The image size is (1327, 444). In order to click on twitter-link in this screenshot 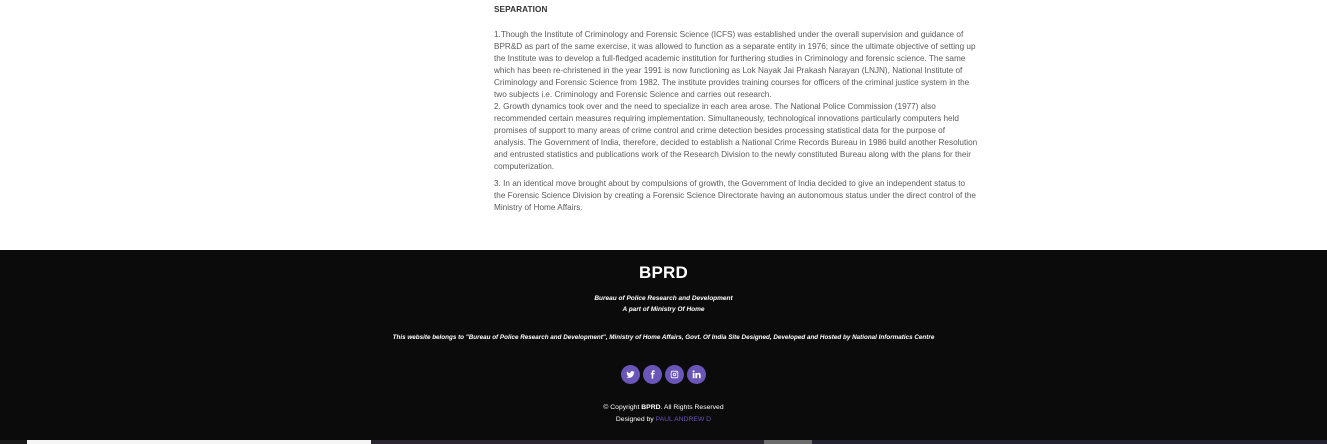, I will do `click(630, 374)`.